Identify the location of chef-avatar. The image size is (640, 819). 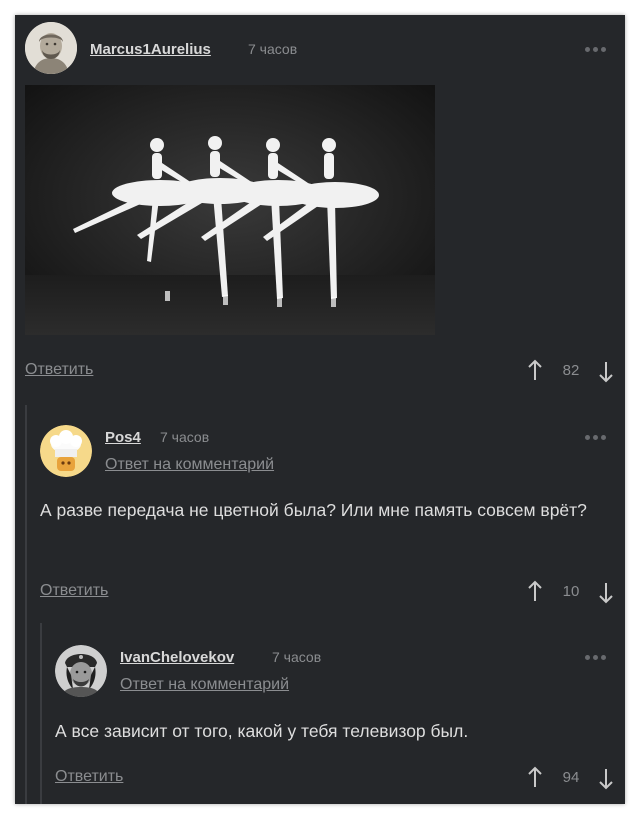
(66, 451).